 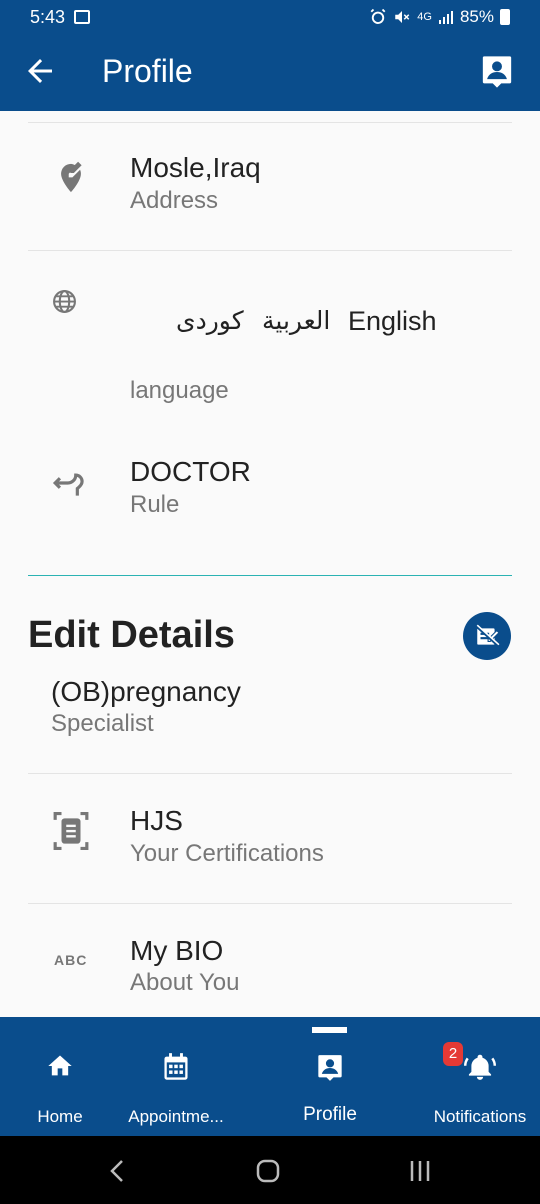 I want to click on u-turn-left-icon, so click(x=68, y=484).